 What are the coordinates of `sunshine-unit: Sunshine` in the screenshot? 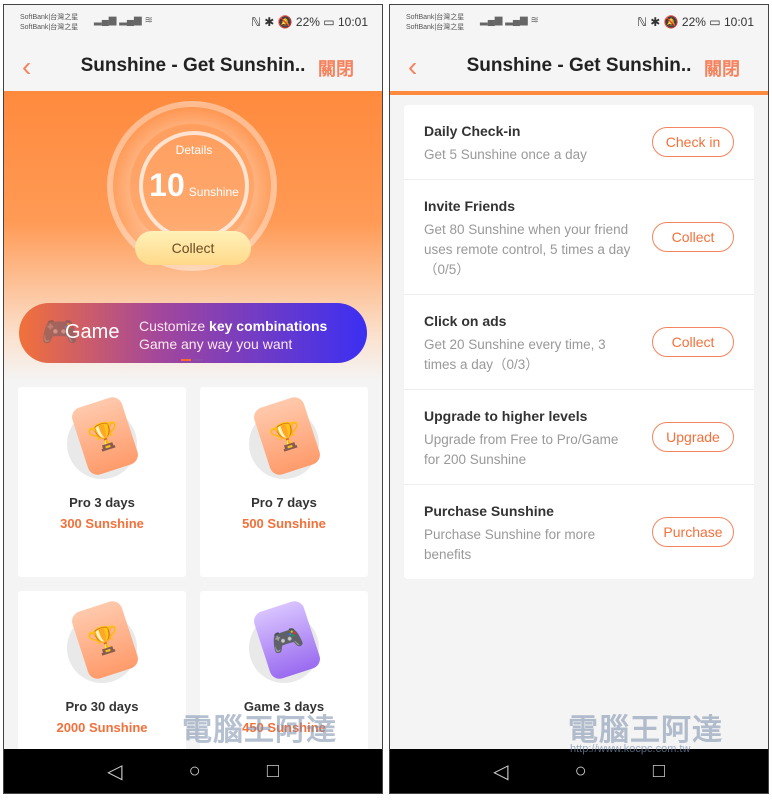 It's located at (213, 192).